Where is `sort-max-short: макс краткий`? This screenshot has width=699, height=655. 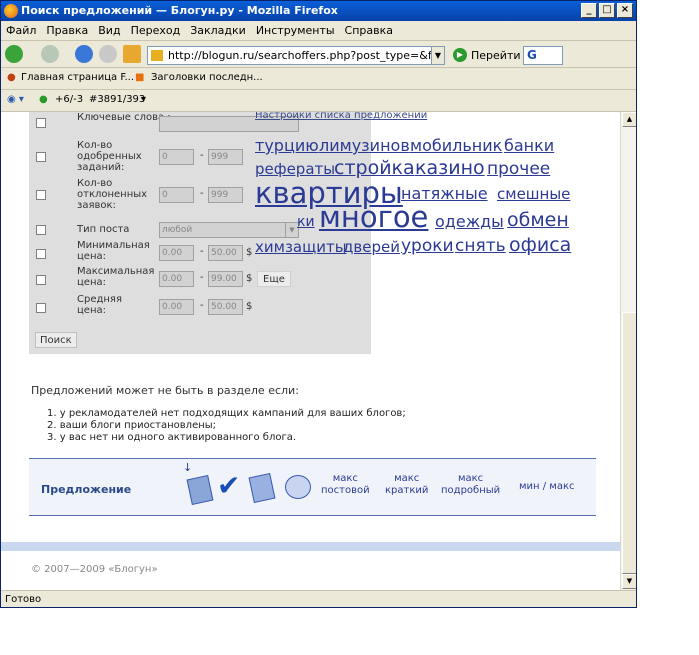
sort-max-short: макс краткий is located at coordinates (406, 485).